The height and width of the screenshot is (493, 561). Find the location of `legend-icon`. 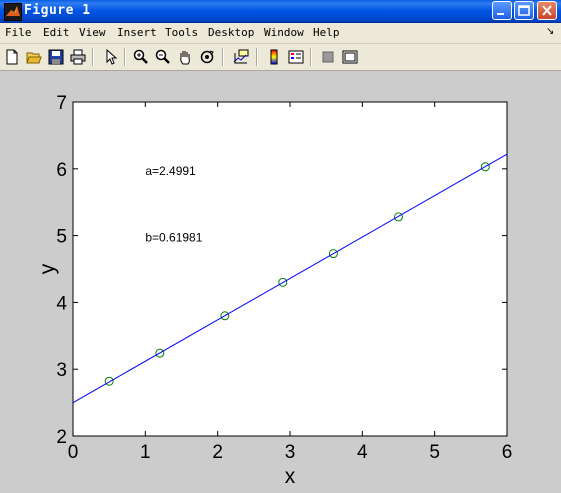

legend-icon is located at coordinates (296, 57).